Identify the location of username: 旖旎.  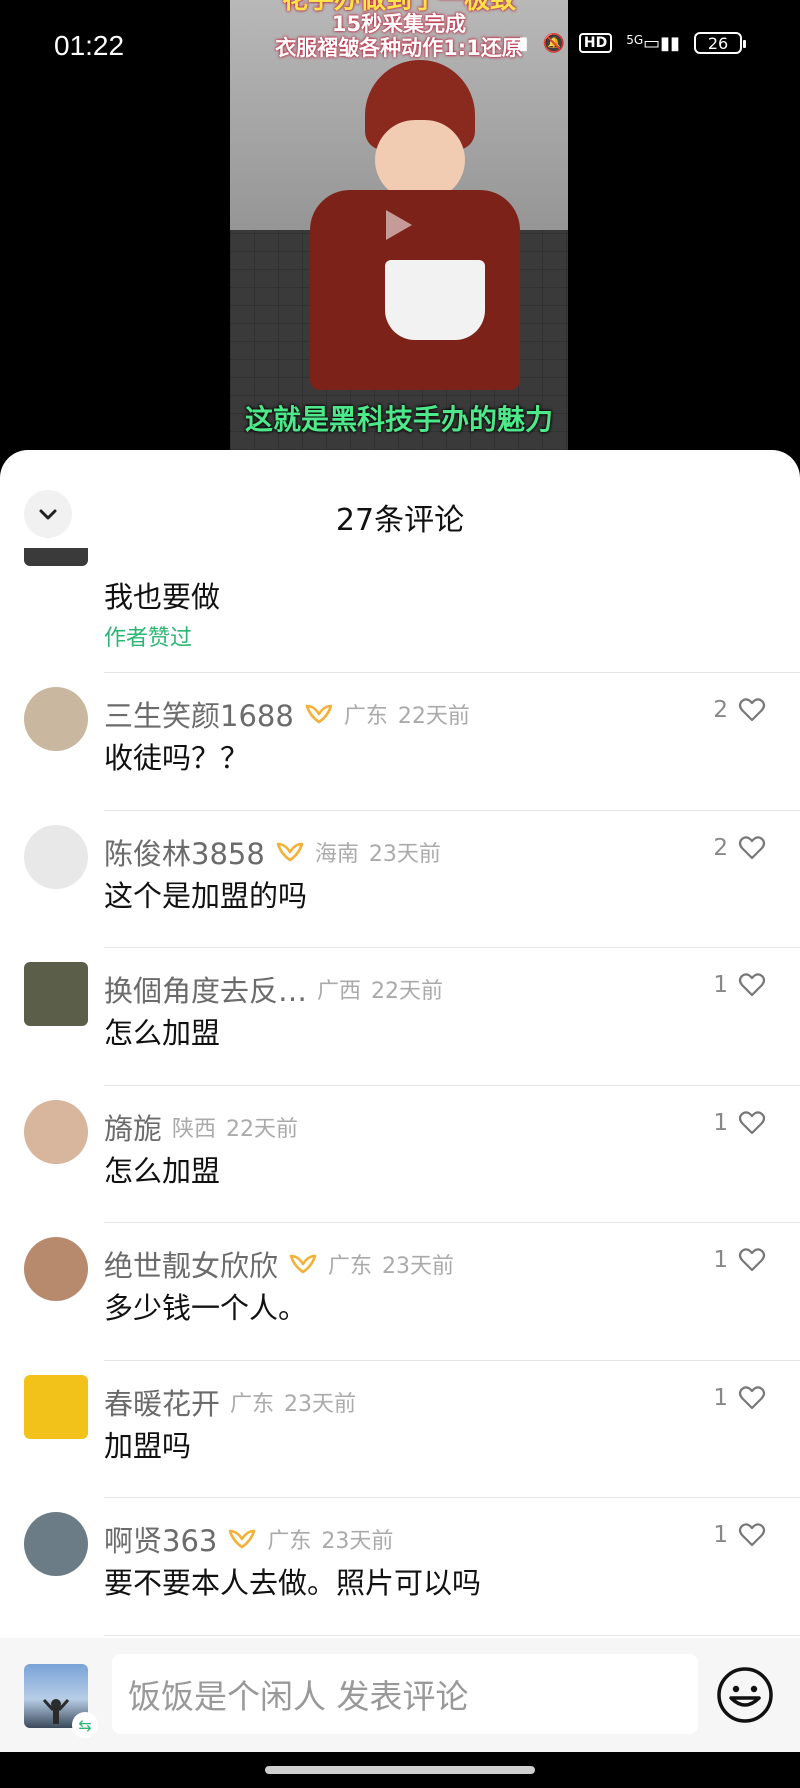
(133, 1127).